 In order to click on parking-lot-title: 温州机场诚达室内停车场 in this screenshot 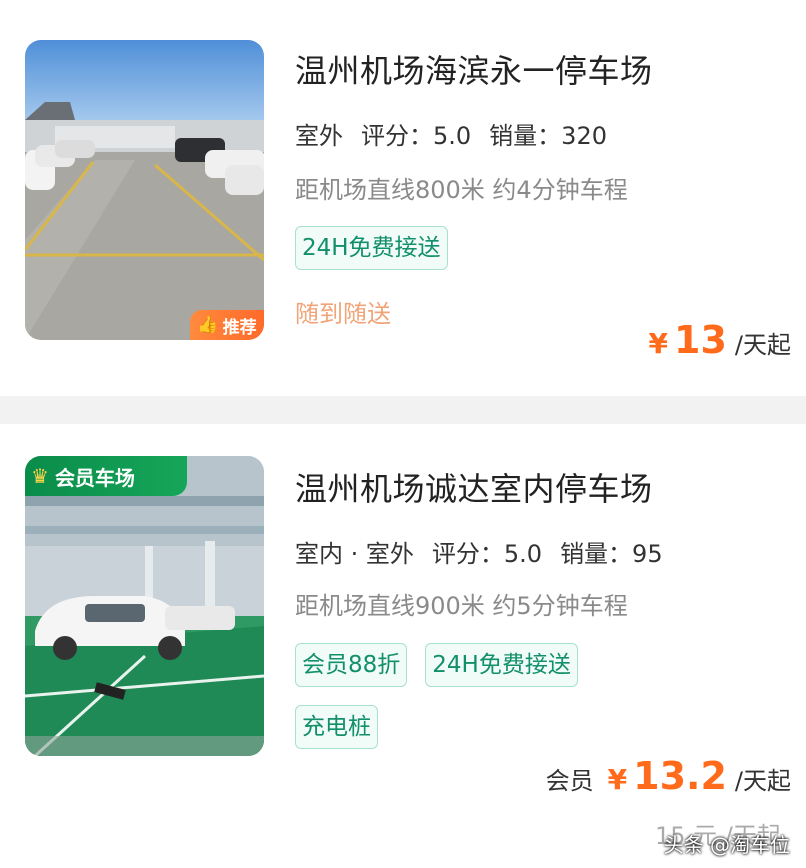, I will do `click(474, 487)`.